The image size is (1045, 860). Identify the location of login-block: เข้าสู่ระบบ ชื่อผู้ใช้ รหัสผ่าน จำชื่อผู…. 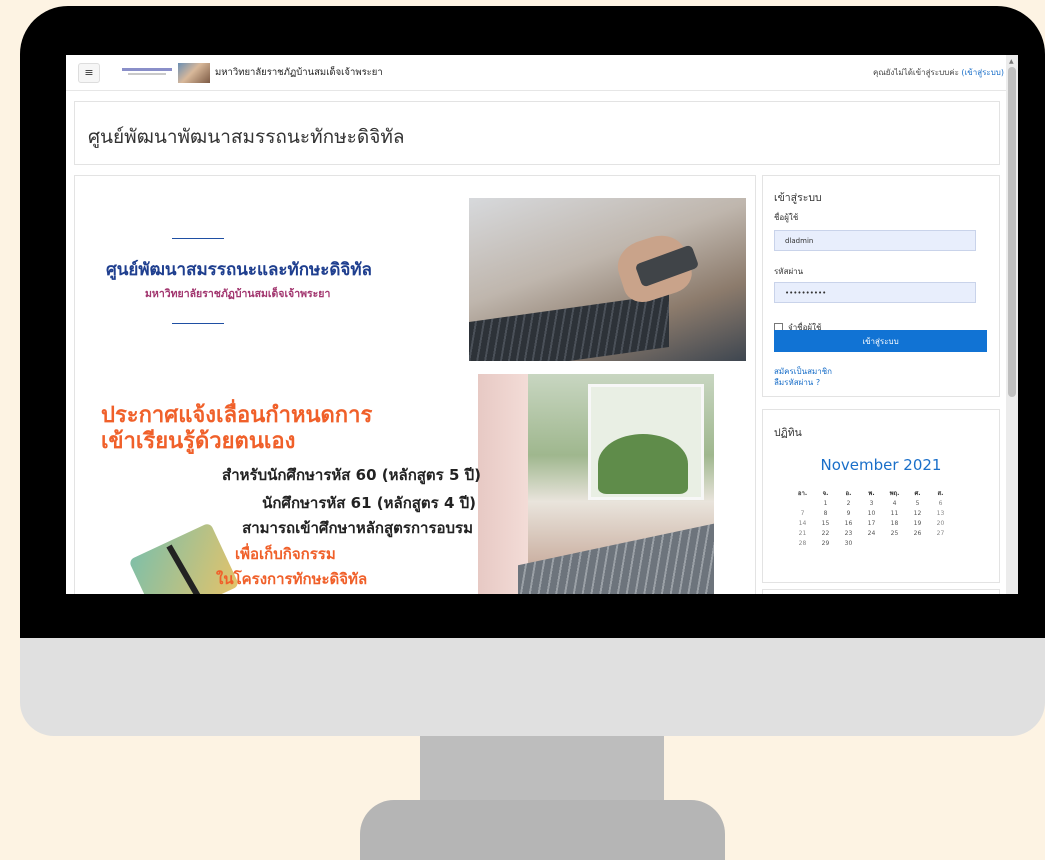
(881, 286).